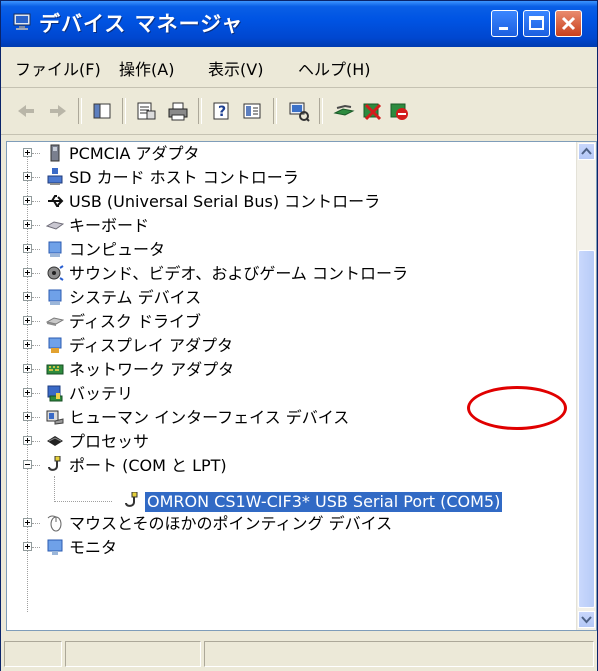 The image size is (598, 671). I want to click on monitor-icon, so click(55, 547).